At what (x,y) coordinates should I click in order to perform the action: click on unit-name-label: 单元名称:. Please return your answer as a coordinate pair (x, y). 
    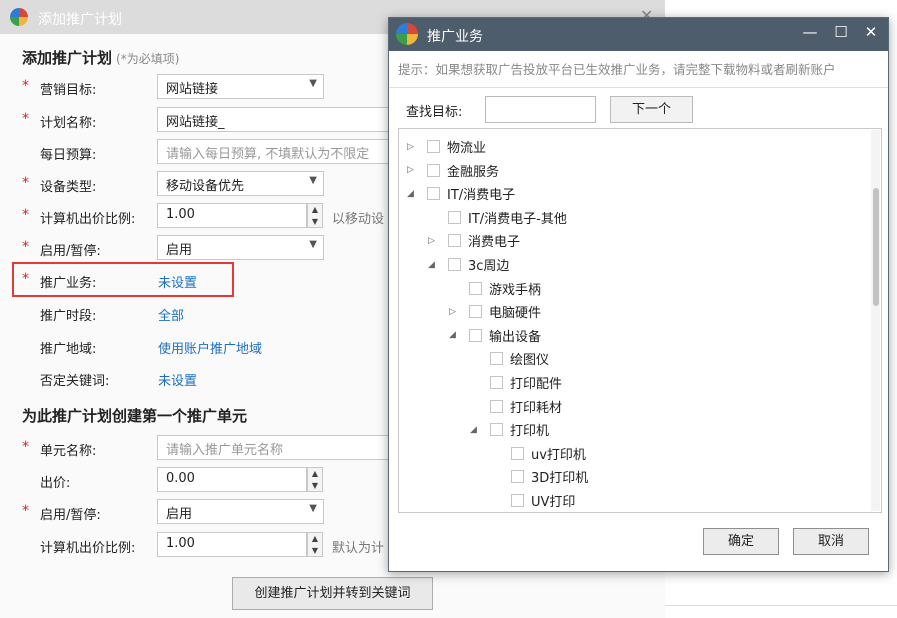
    Looking at the image, I should click on (68, 451).